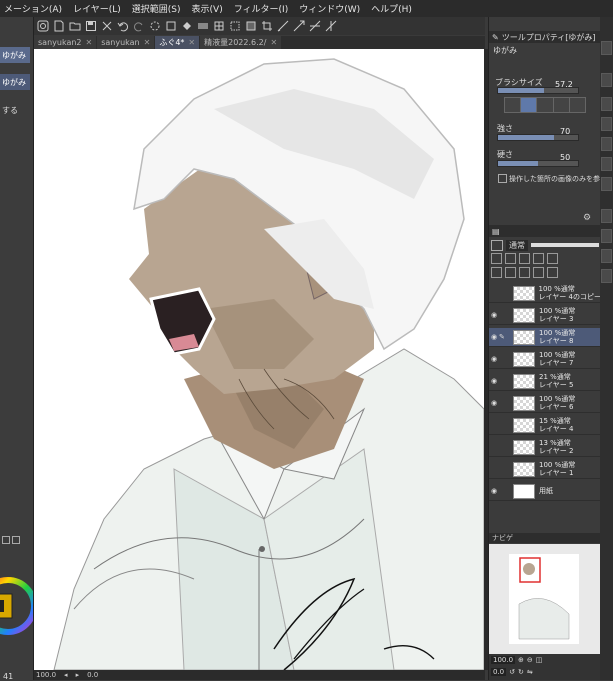 The image size is (613, 681). What do you see at coordinates (235, 26) in the screenshot?
I see `selection-clear-icon` at bounding box center [235, 26].